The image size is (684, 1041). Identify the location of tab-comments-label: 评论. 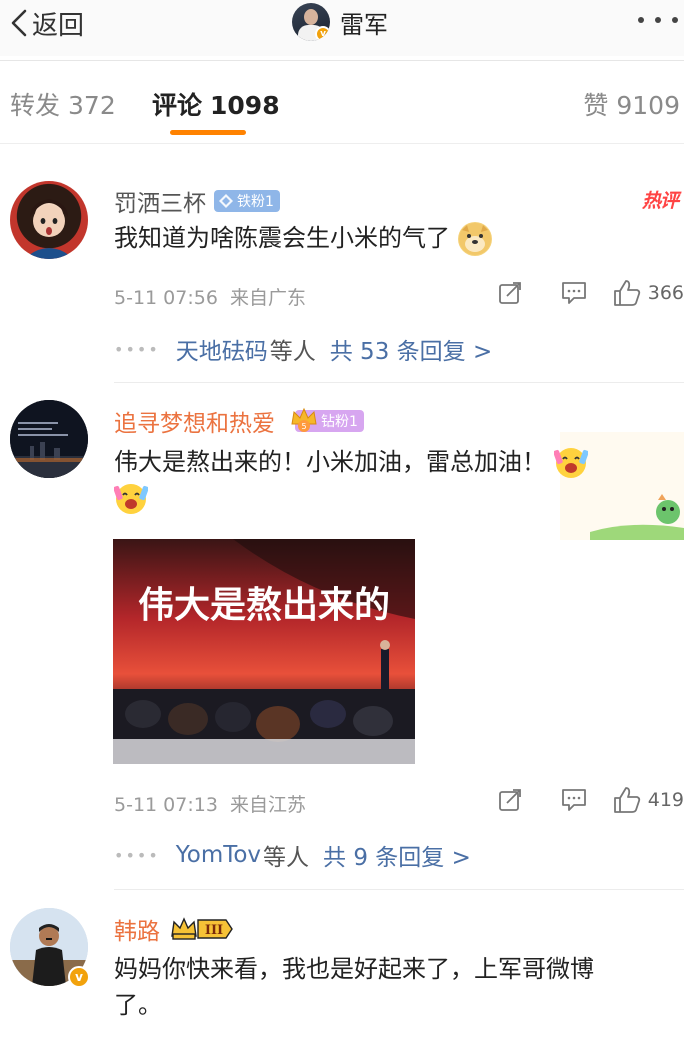
(177, 105).